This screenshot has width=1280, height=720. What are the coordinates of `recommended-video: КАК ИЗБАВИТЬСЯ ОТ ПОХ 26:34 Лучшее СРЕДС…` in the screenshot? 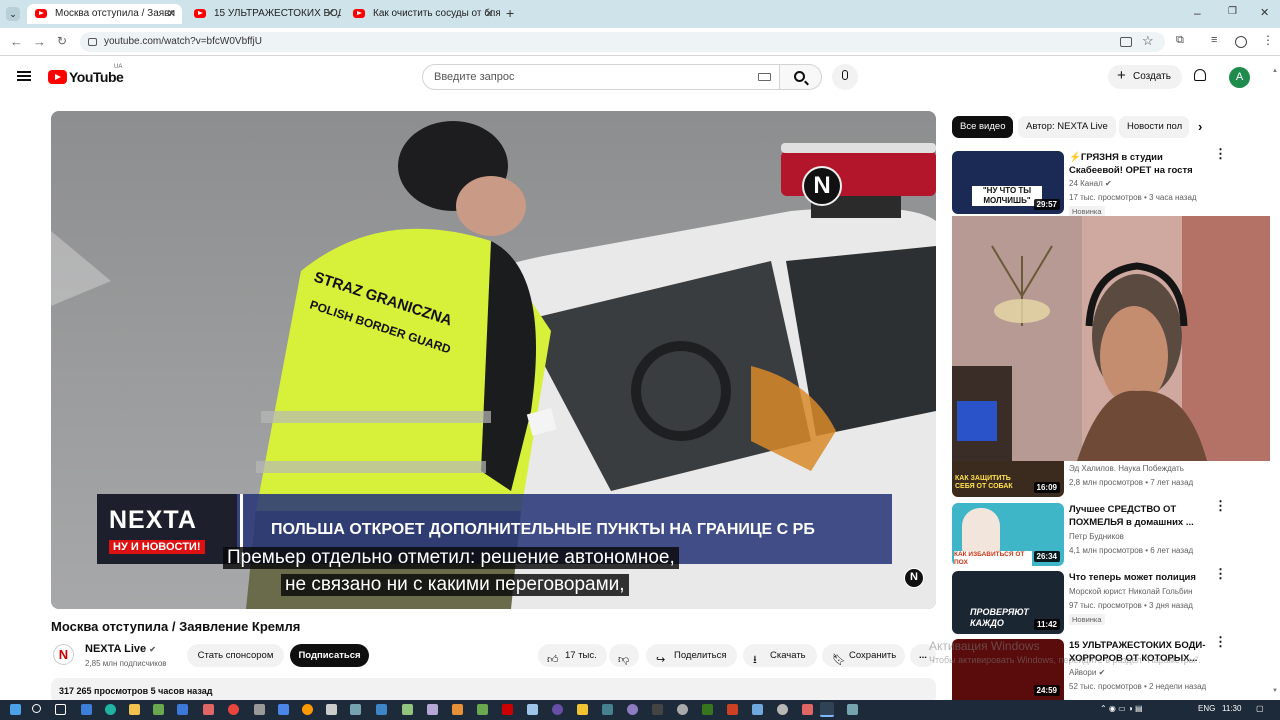 It's located at (1112, 533).